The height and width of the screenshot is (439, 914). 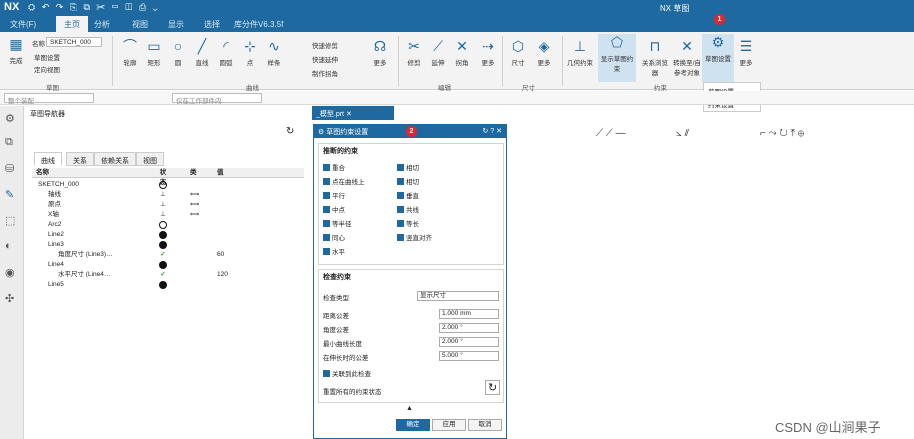 I want to click on tree-row: Line5, so click(x=168, y=285).